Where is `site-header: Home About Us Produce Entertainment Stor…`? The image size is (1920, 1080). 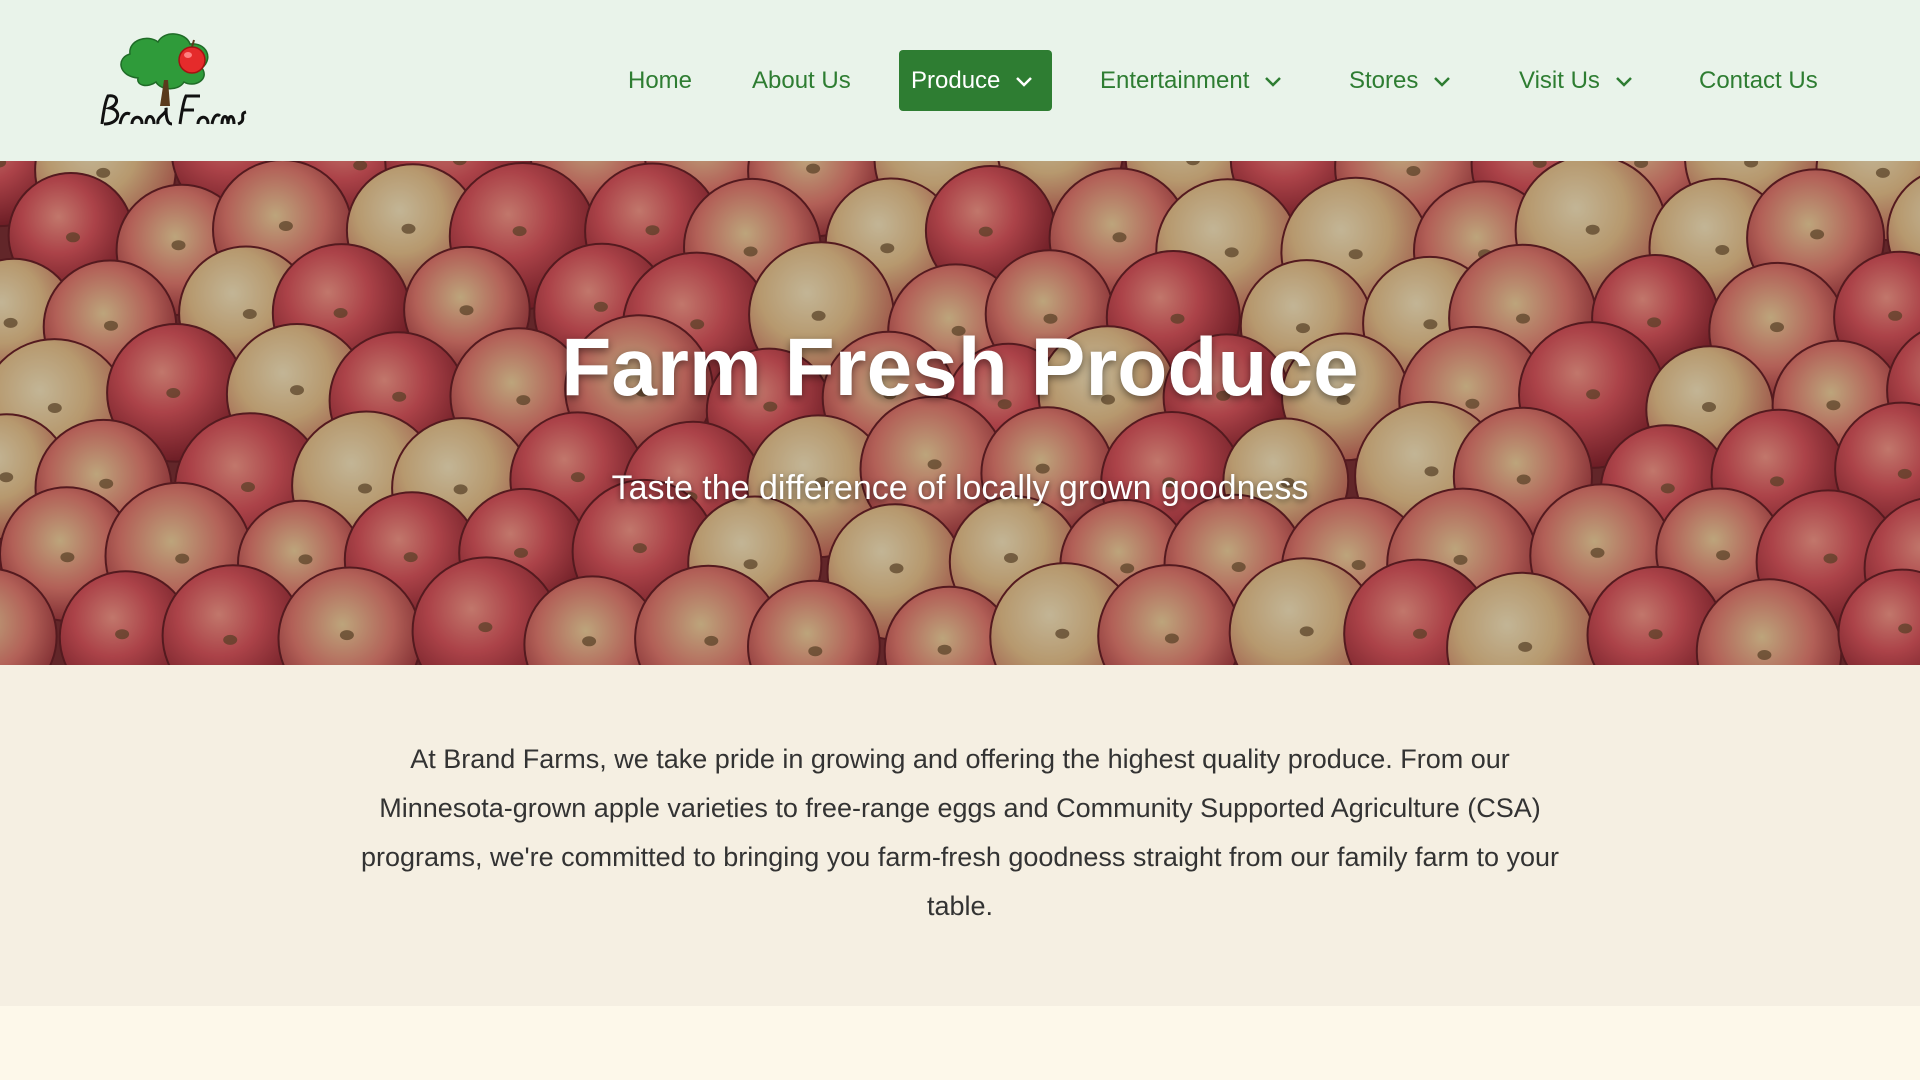
site-header: Home About Us Produce Entertainment Stor… is located at coordinates (960, 80).